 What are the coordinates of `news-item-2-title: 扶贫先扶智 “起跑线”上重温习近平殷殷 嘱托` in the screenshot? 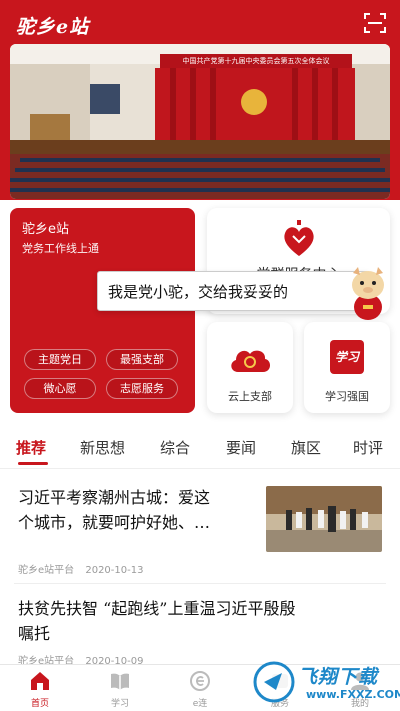 It's located at (203, 621).